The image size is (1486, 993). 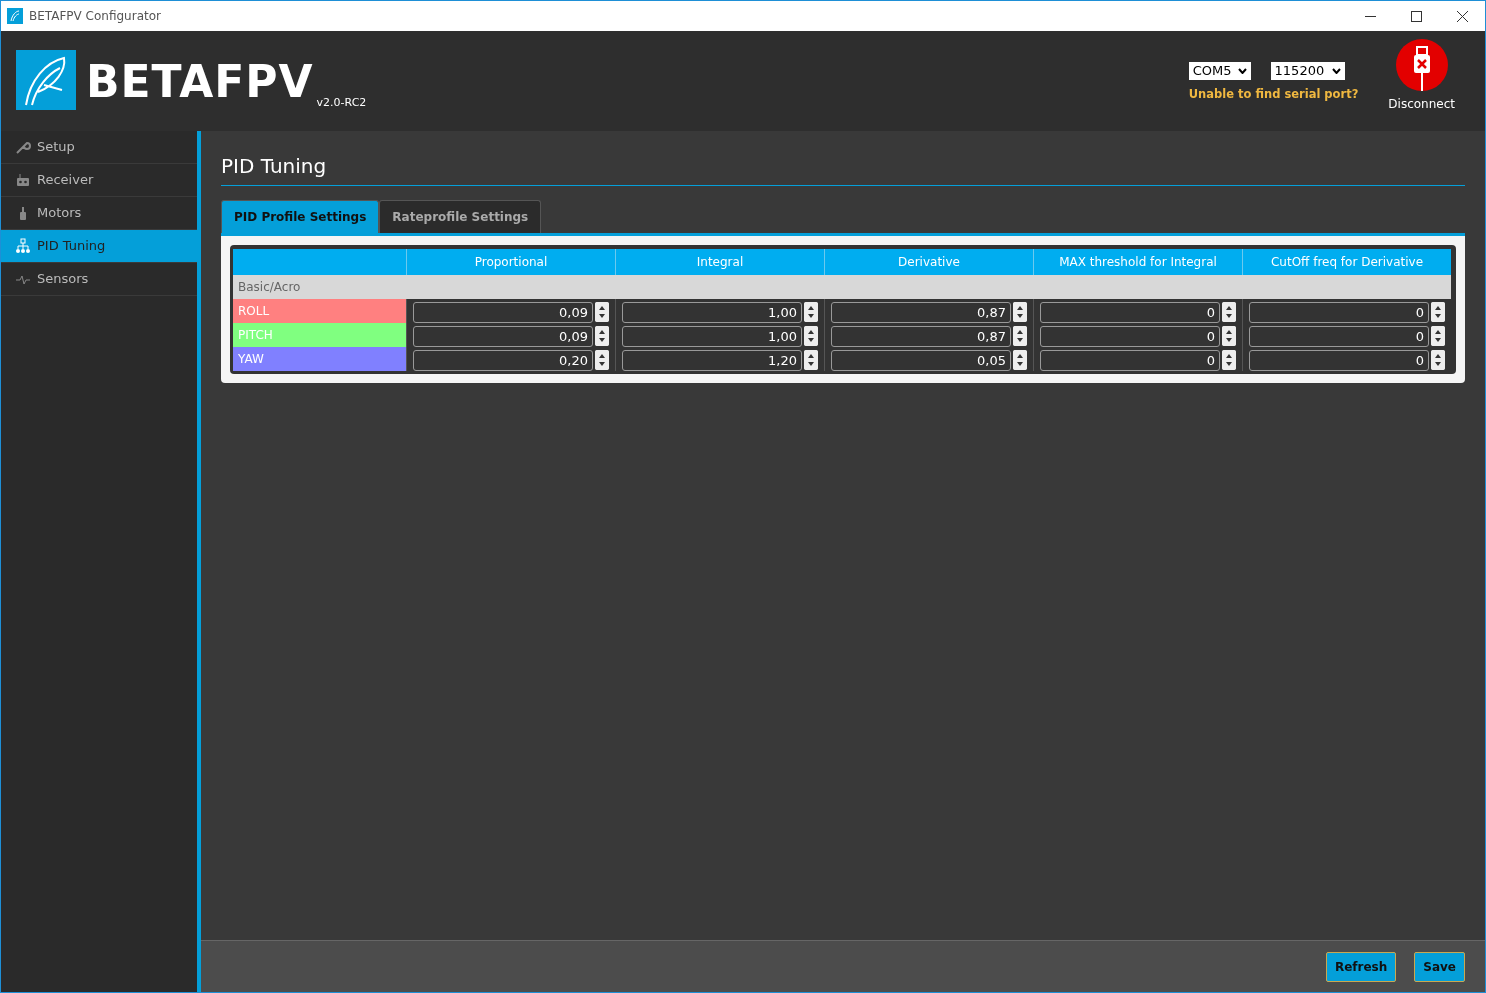 I want to click on column-header: Derivative, so click(x=928, y=262).